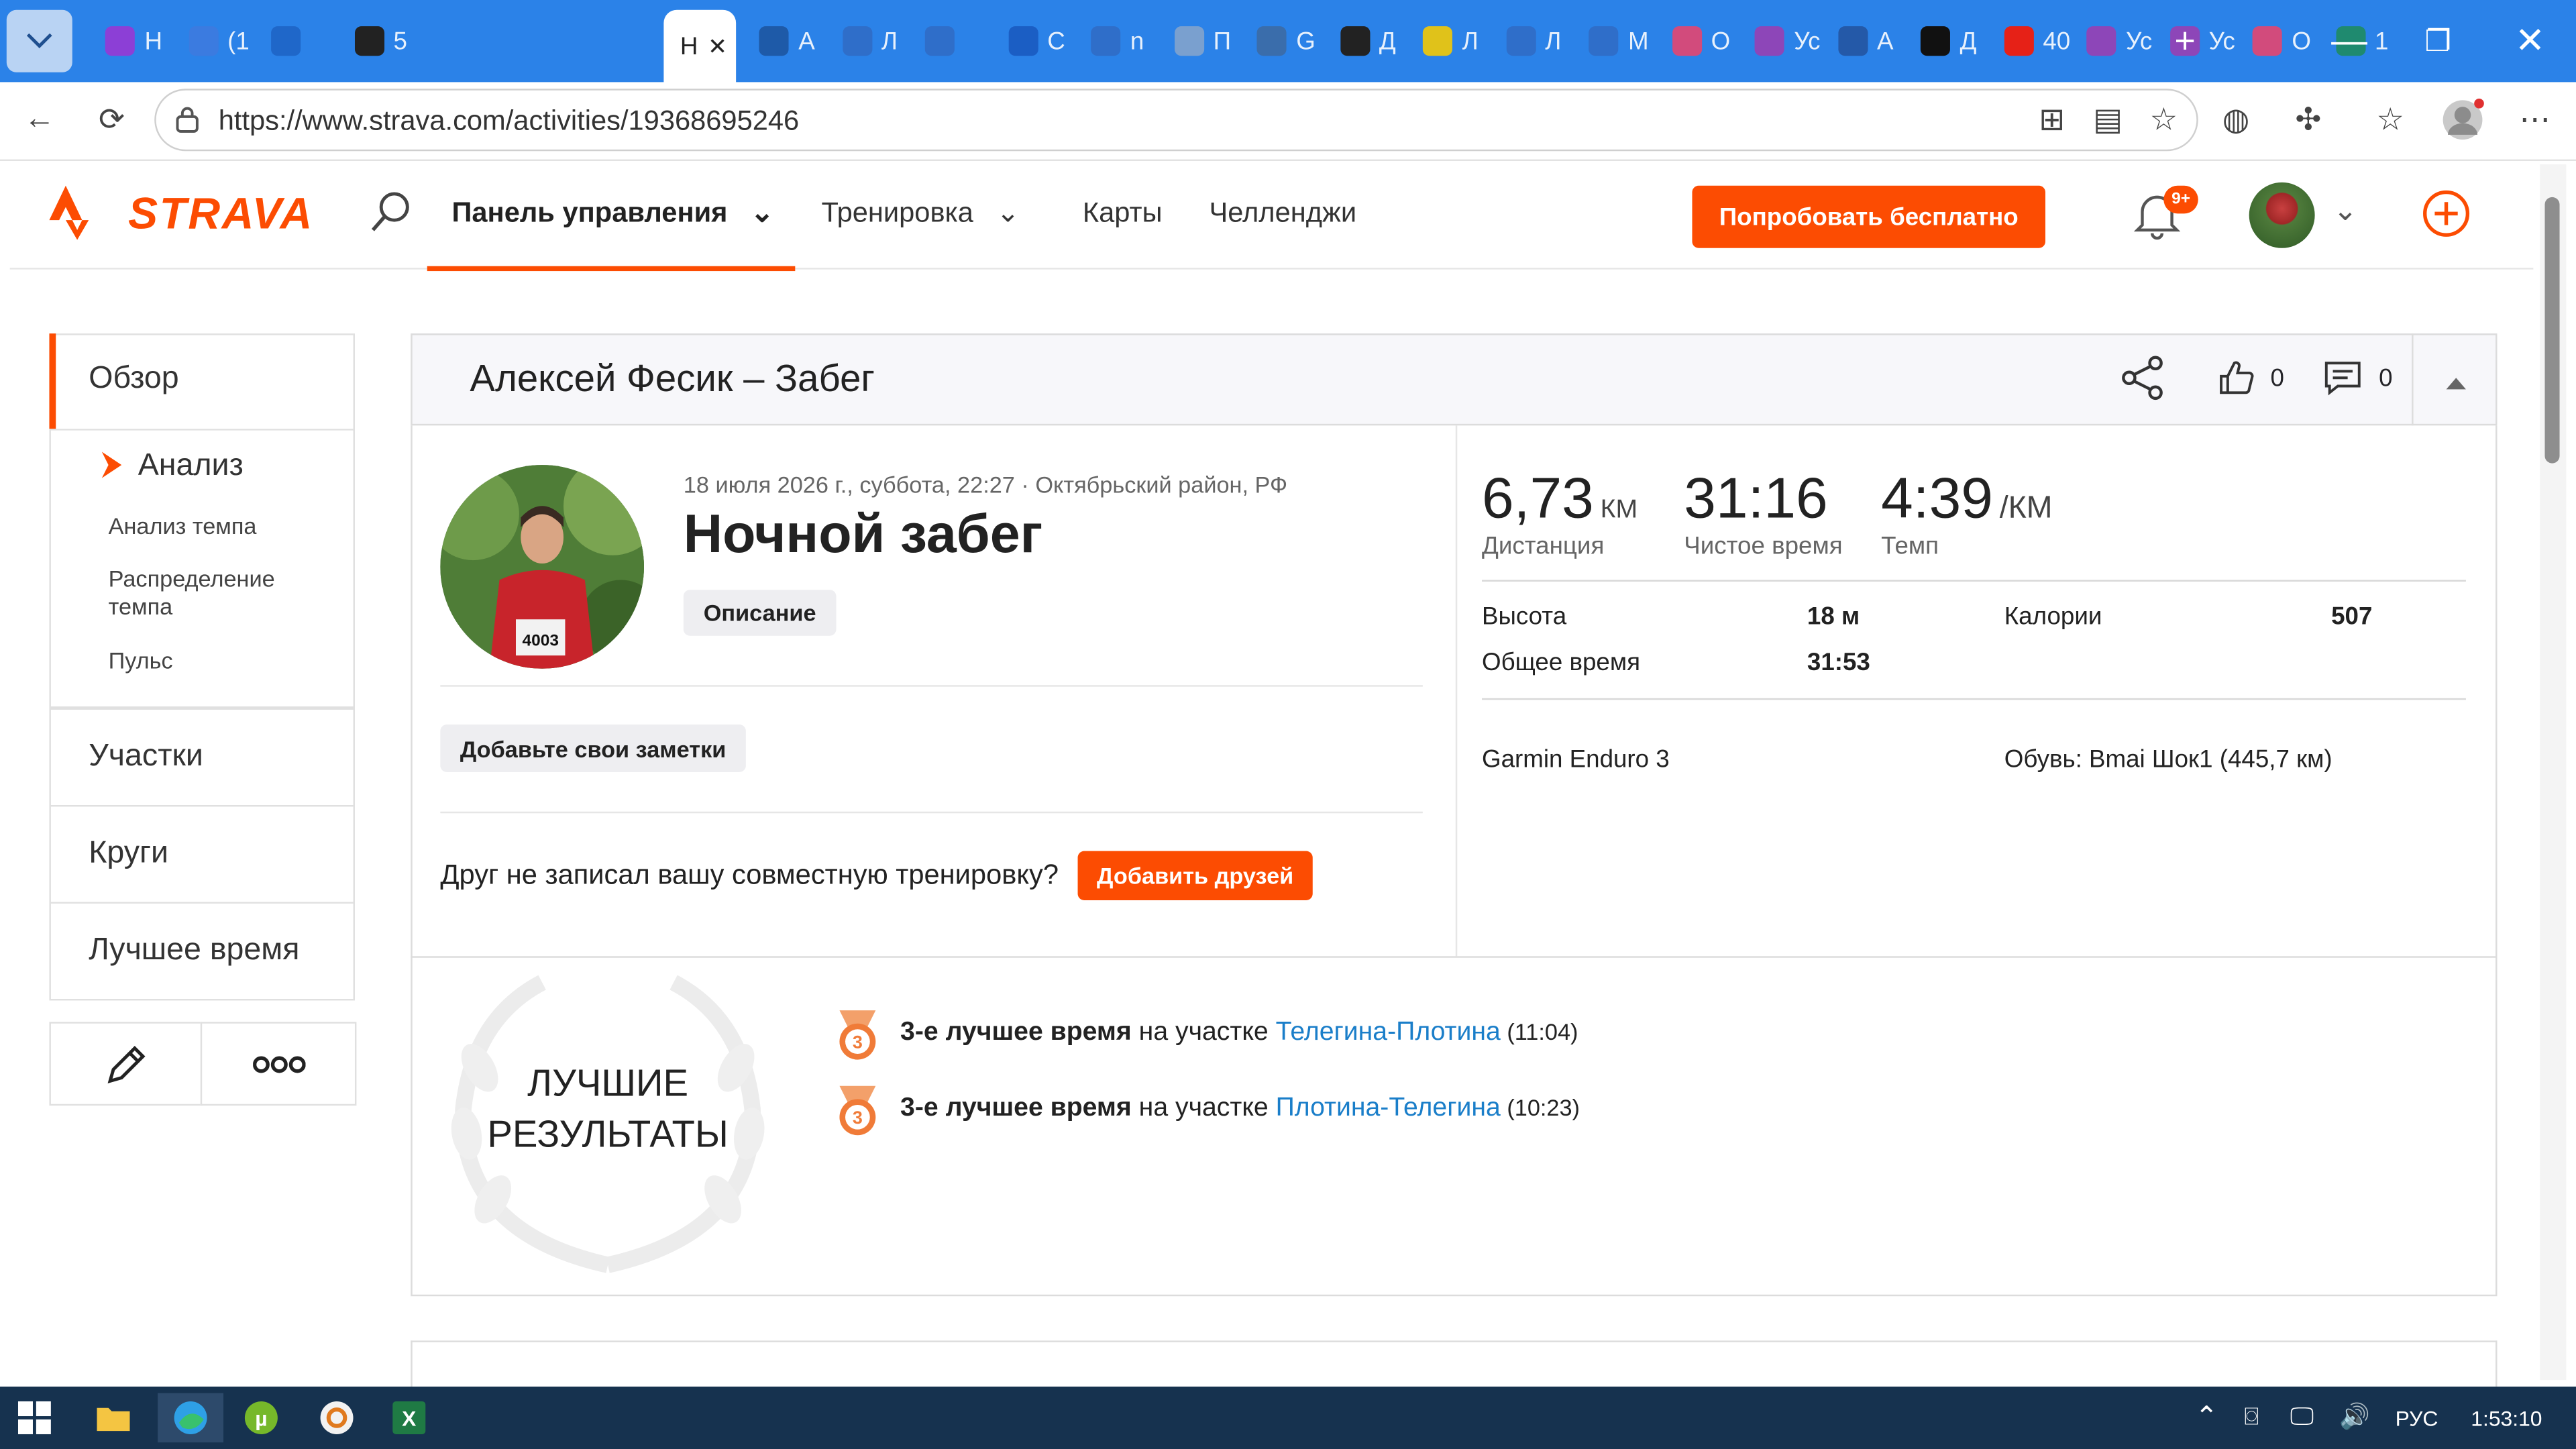 This screenshot has width=2576, height=1449. Describe the element at coordinates (261, 1417) in the screenshot. I see `utorrent-button: µ` at that location.